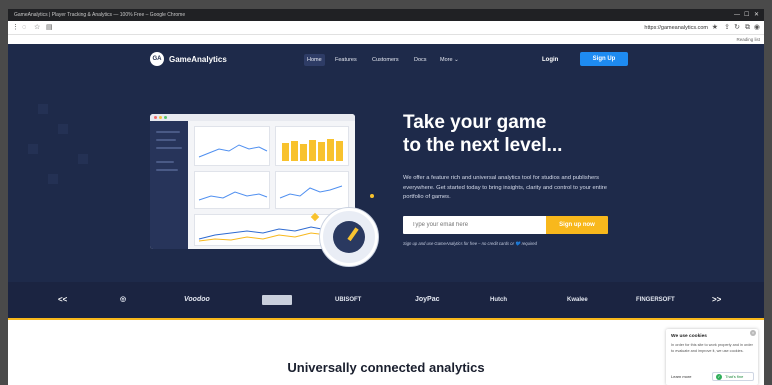 The width and height of the screenshot is (772, 385). I want to click on nav-customers: Customers, so click(385, 60).